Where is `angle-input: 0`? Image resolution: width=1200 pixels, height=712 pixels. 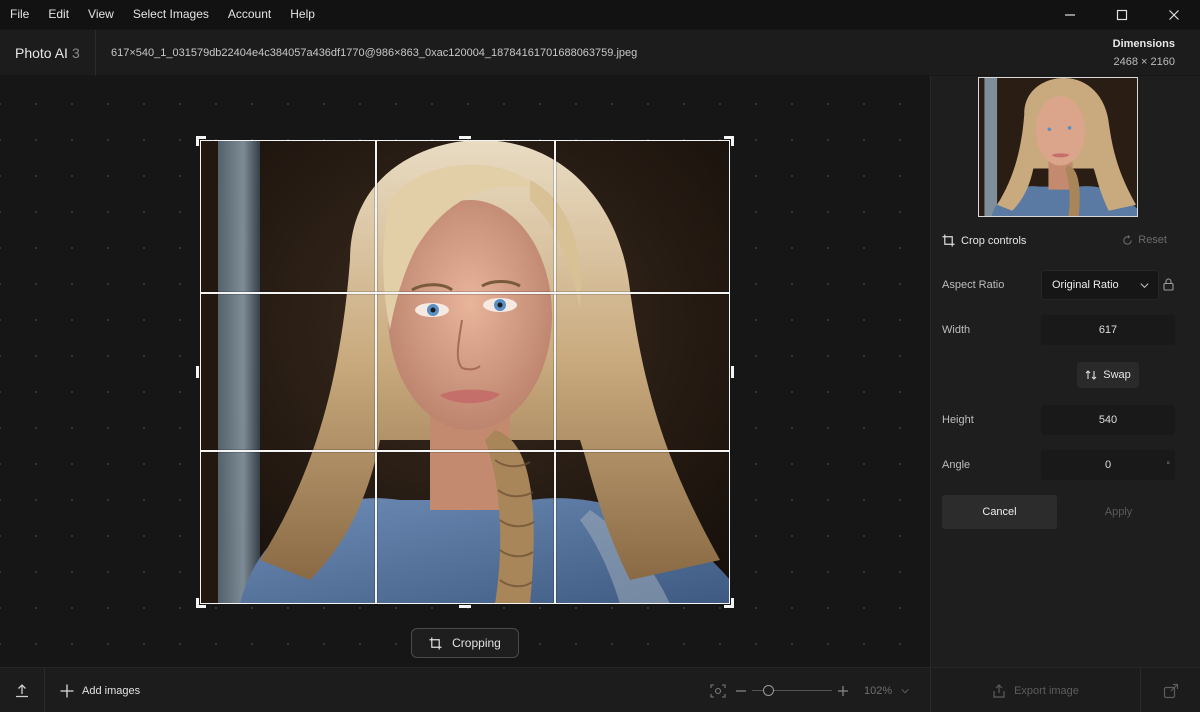
angle-input: 0 is located at coordinates (1108, 465).